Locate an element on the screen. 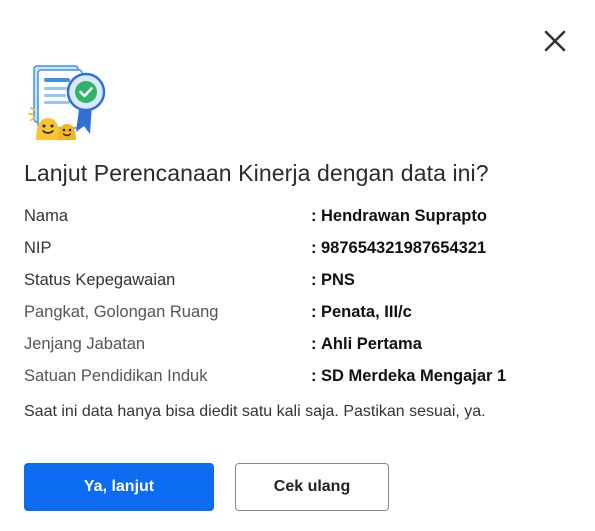 The image size is (595, 531). info-label: Status Kepegawaian is located at coordinates (100, 280).